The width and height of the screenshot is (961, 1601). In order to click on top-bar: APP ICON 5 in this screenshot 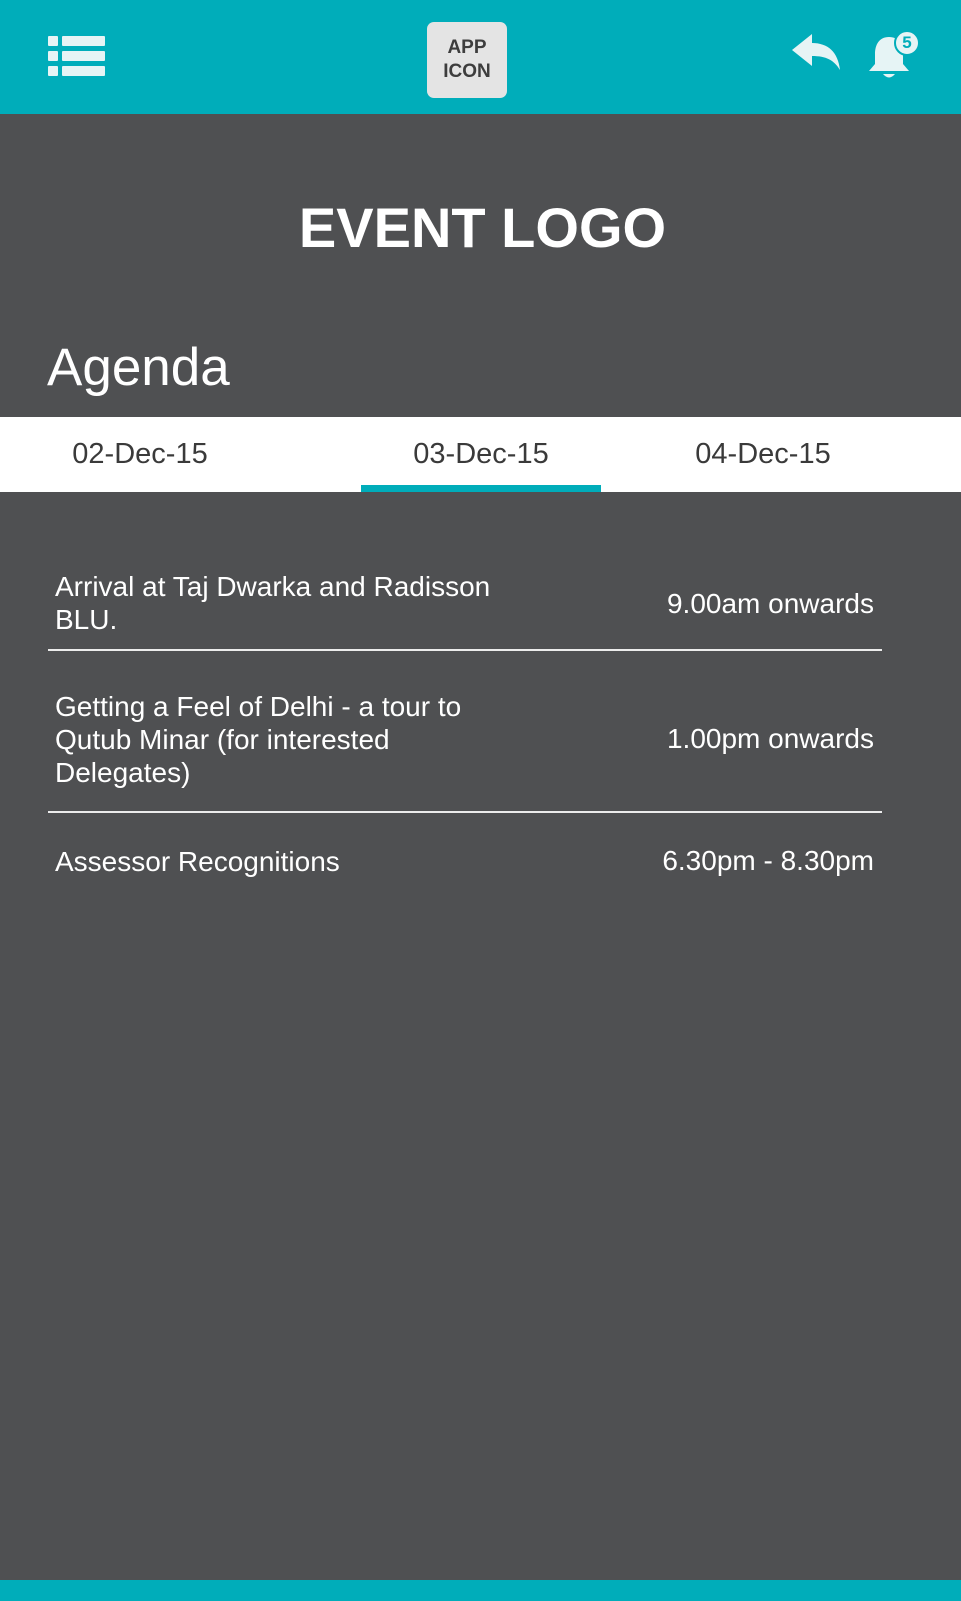, I will do `click(480, 57)`.